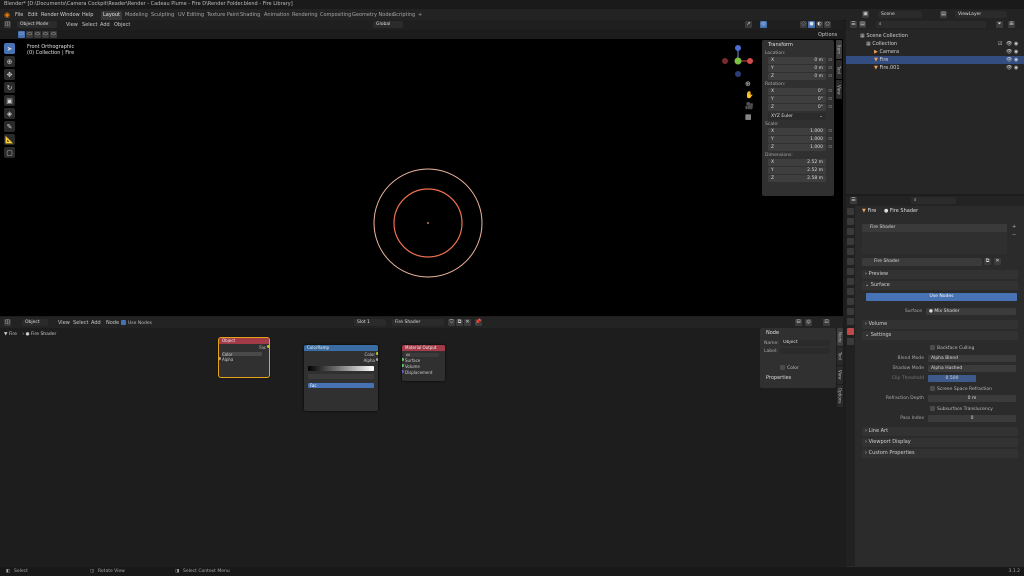  I want to click on add-slot-icon: +, so click(1014, 227).